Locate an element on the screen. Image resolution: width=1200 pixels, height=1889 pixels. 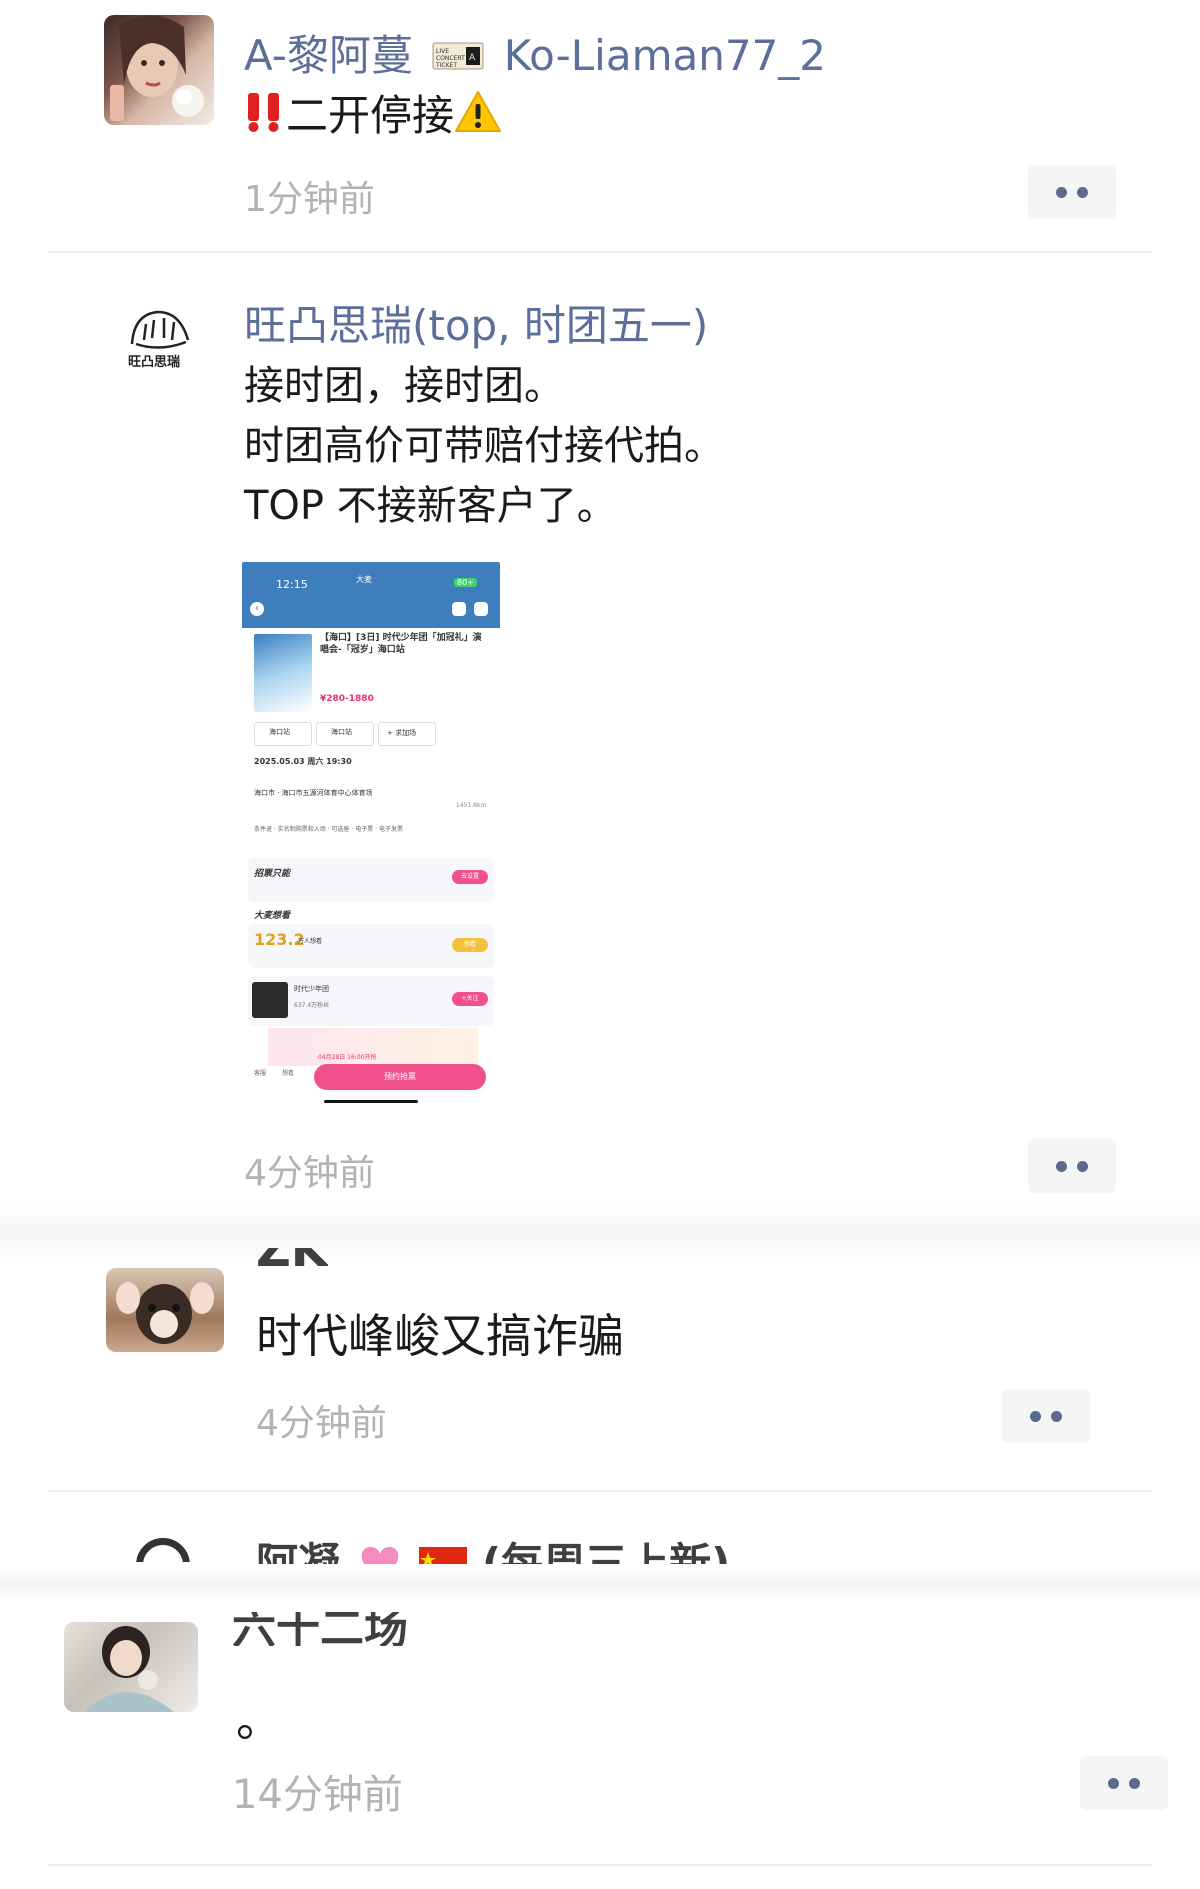
clipped-author-name: 六十二场 is located at coordinates (320, 1629).